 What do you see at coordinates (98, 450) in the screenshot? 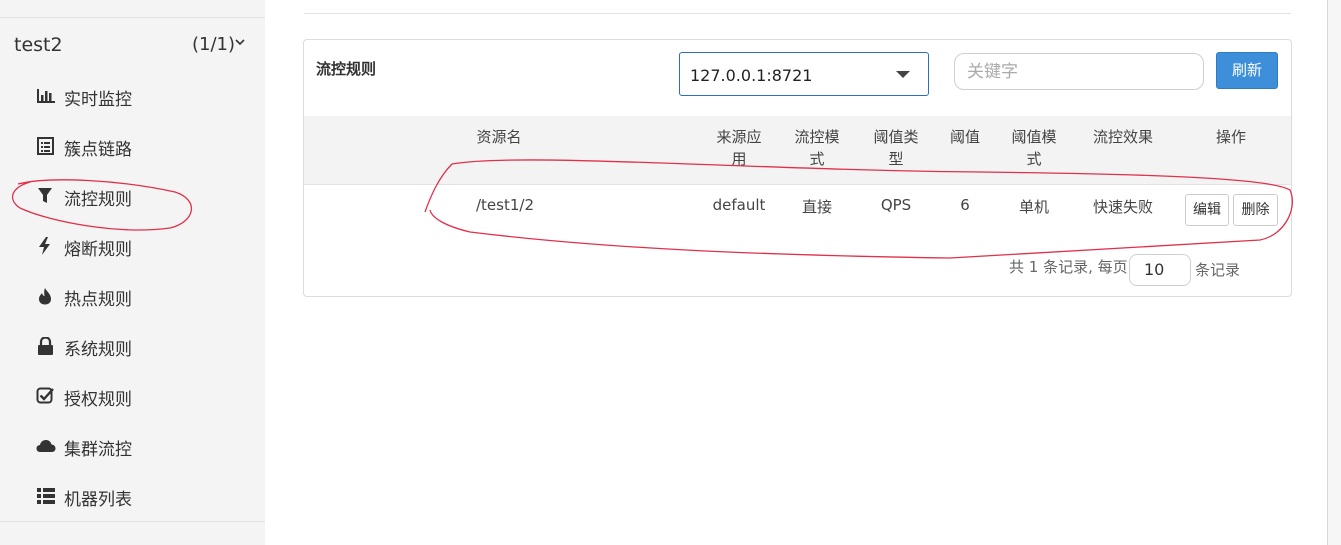
I see `sidebar-item-label: 集群流控` at bounding box center [98, 450].